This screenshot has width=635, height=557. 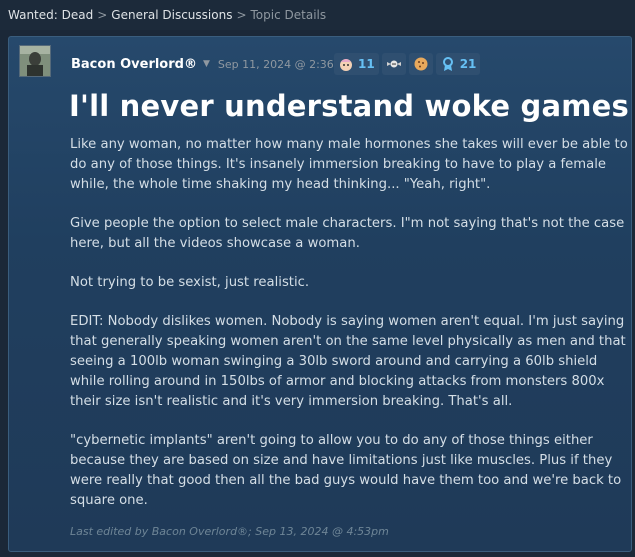 I want to click on author-name: Bacon Overlord®, so click(x=134, y=64).